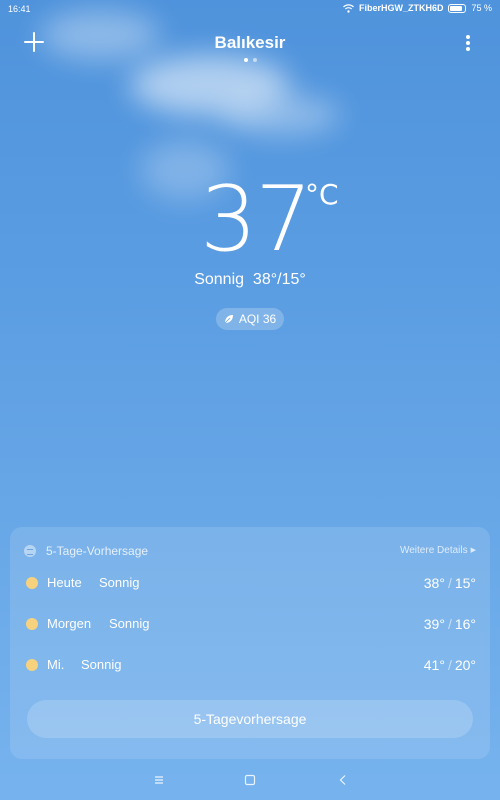  What do you see at coordinates (280, 115) in the screenshot?
I see `cloud-decoration` at bounding box center [280, 115].